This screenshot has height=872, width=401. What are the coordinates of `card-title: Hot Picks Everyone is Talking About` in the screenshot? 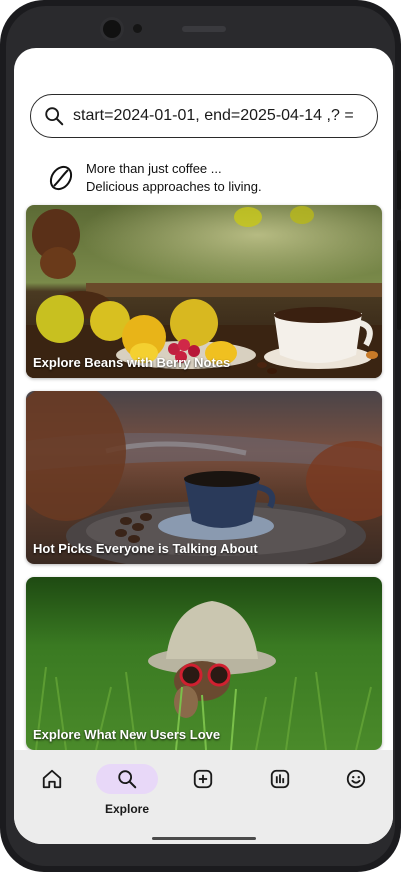 It's located at (145, 548).